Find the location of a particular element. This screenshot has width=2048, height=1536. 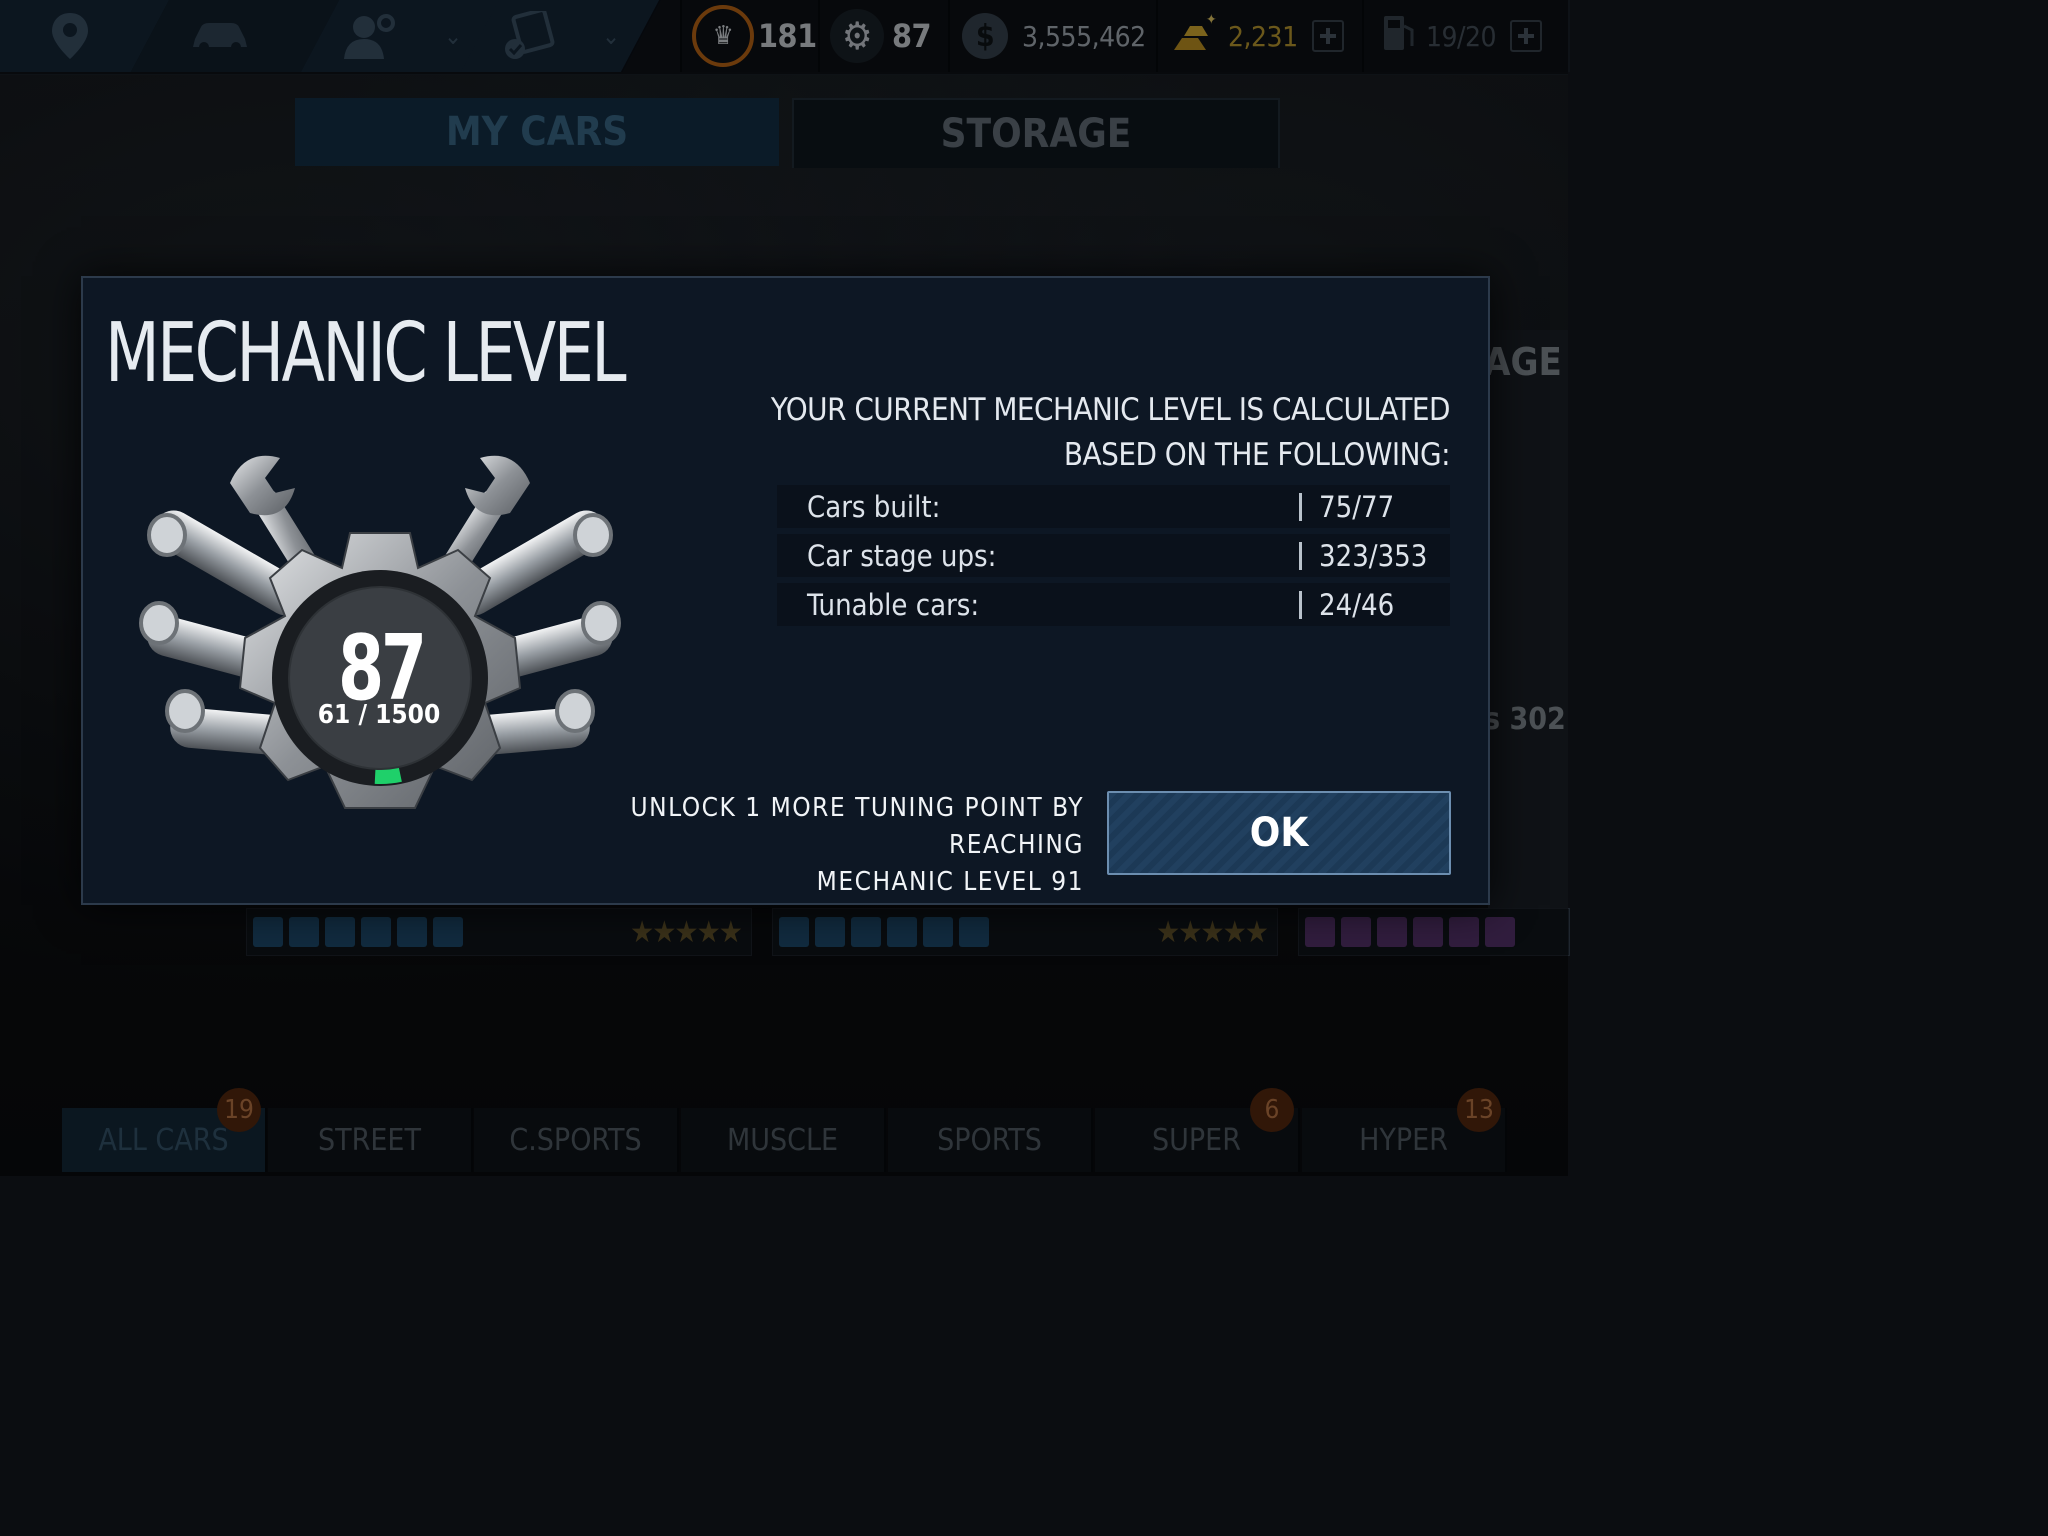

level-progress-bar is located at coordinates (388, 775).